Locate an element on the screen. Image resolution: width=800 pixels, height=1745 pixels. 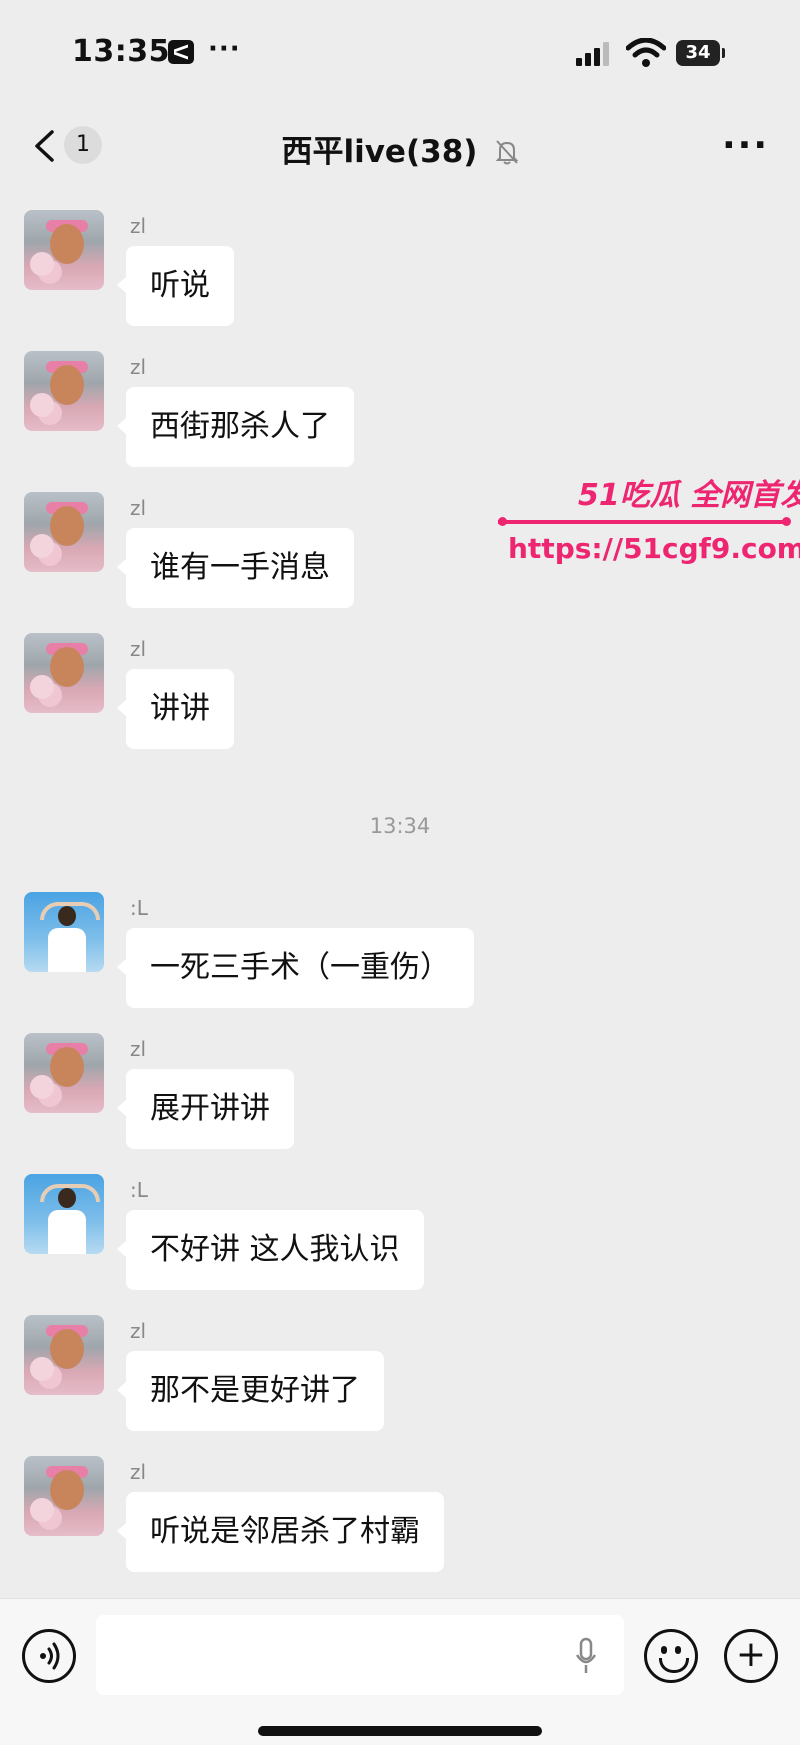
microphone-icon is located at coordinates (586, 1657).